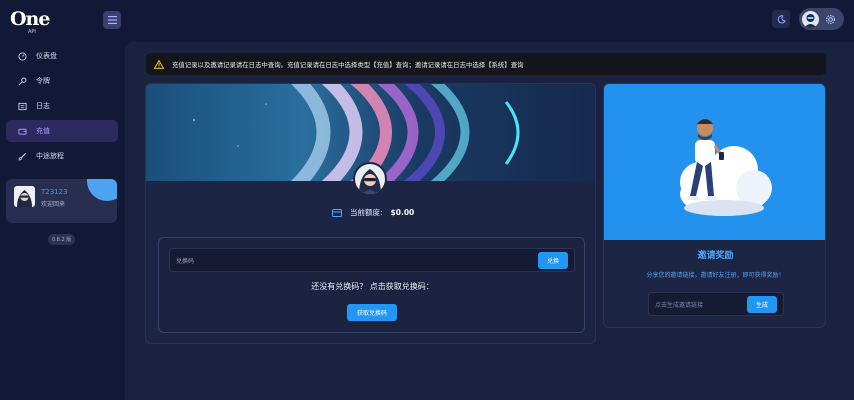  I want to click on menu-toggle-button, so click(112, 20).